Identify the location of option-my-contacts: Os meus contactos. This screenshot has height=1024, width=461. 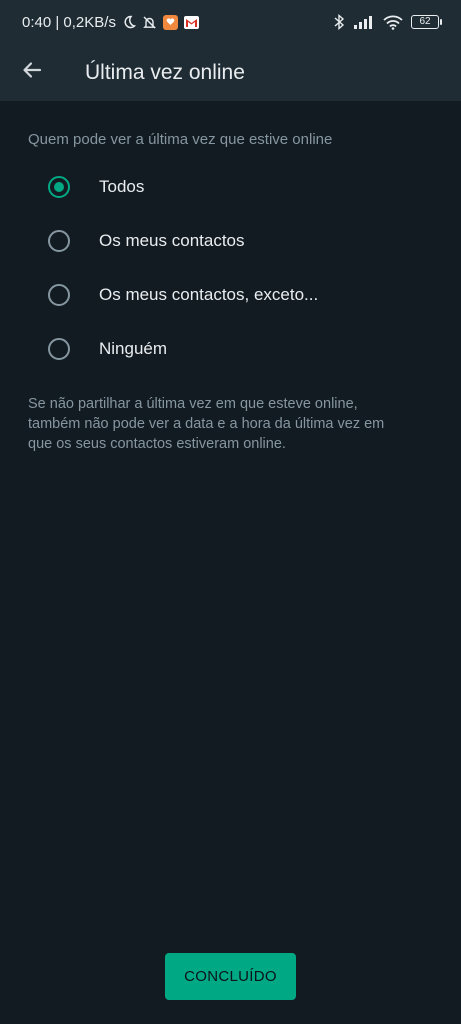
(230, 241).